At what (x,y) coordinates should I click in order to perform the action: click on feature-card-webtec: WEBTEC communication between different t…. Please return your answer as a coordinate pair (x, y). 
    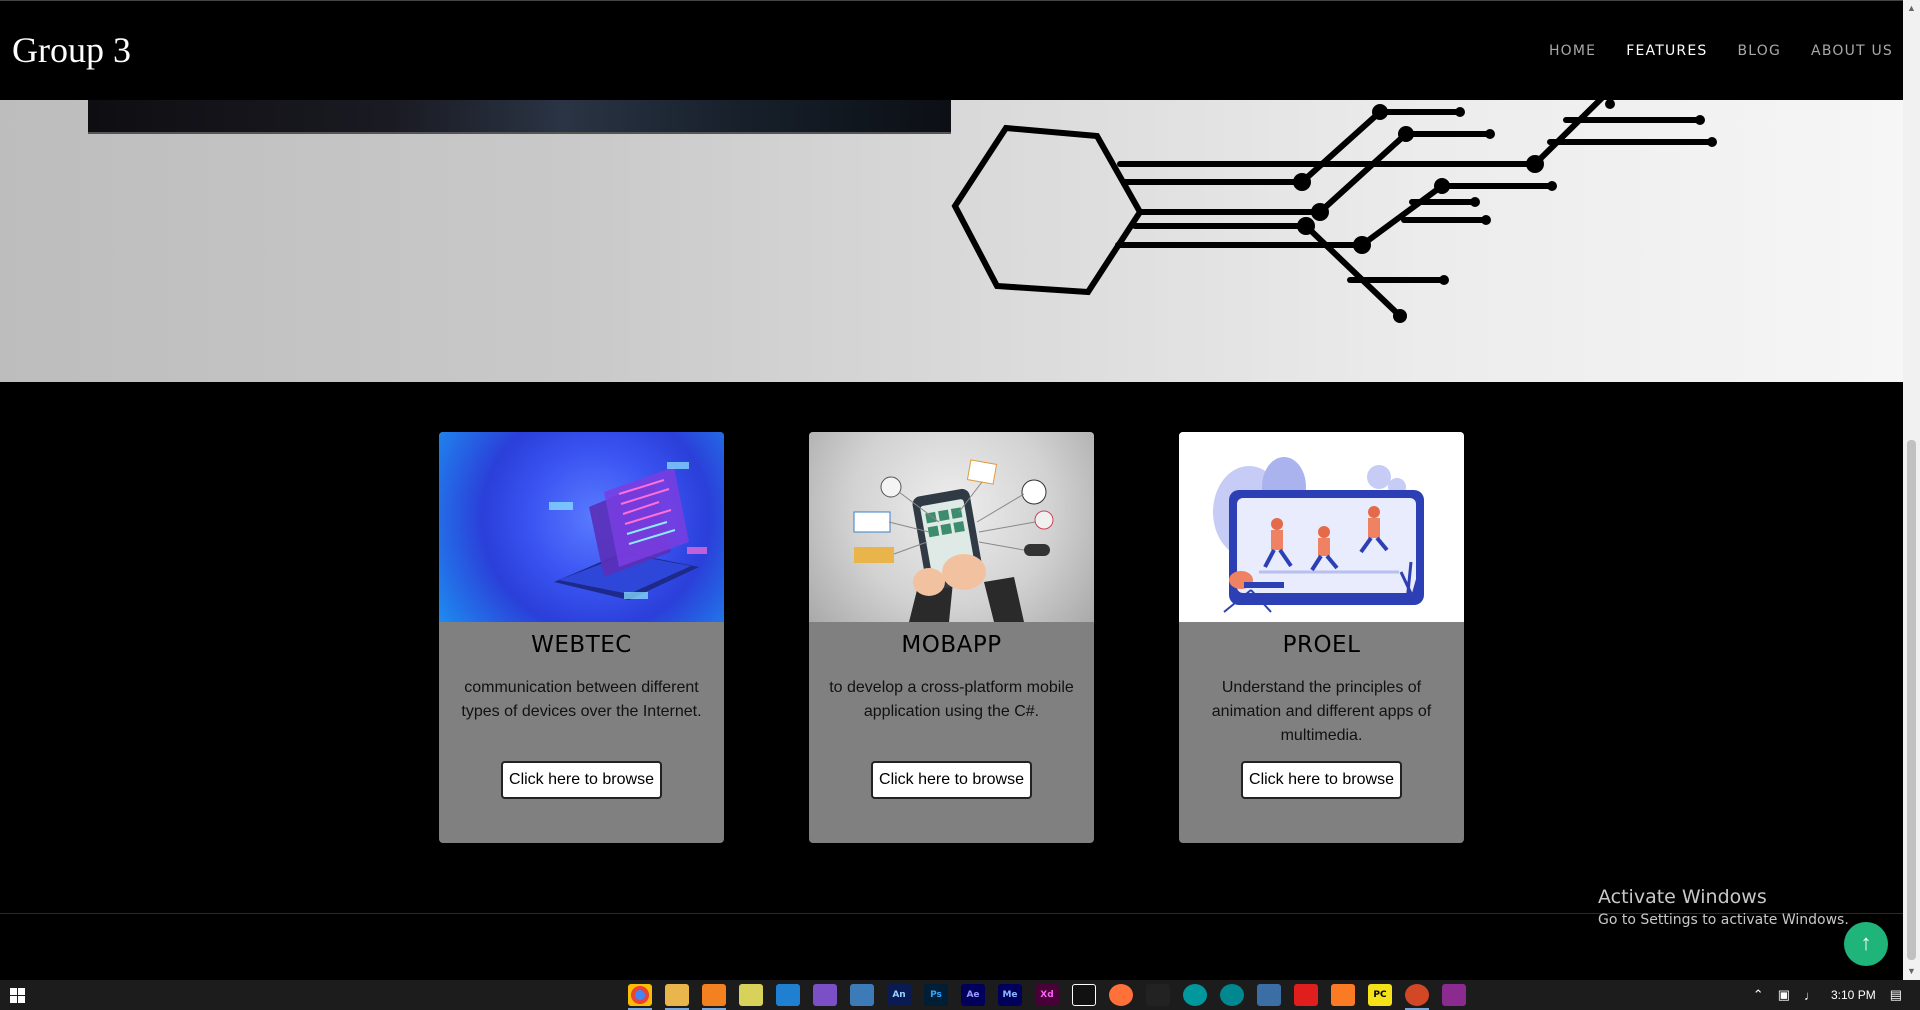
    Looking at the image, I should click on (581, 637).